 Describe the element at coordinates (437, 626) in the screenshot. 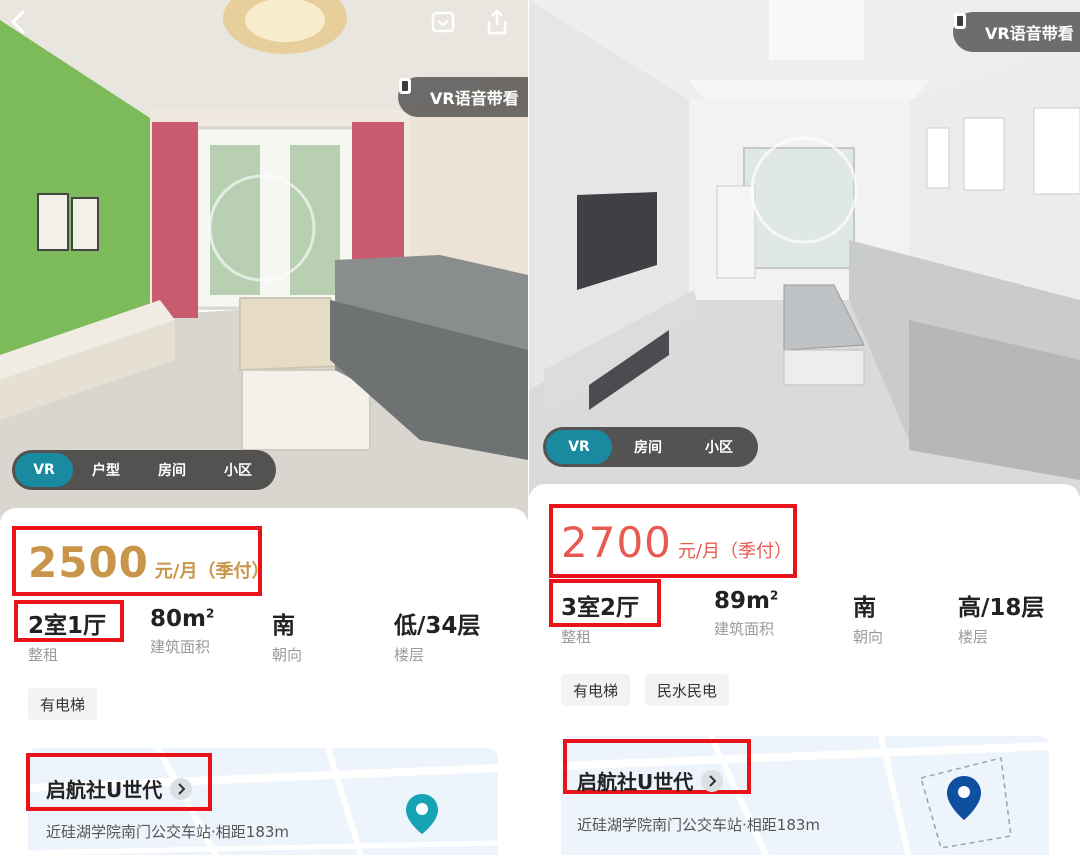

I see `stat-value: 低/34层` at that location.